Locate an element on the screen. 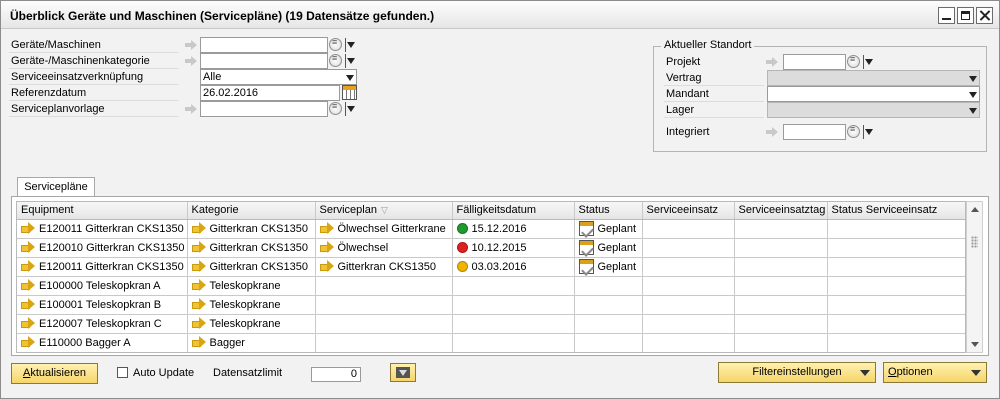  scroll-grip-icon is located at coordinates (974, 242).